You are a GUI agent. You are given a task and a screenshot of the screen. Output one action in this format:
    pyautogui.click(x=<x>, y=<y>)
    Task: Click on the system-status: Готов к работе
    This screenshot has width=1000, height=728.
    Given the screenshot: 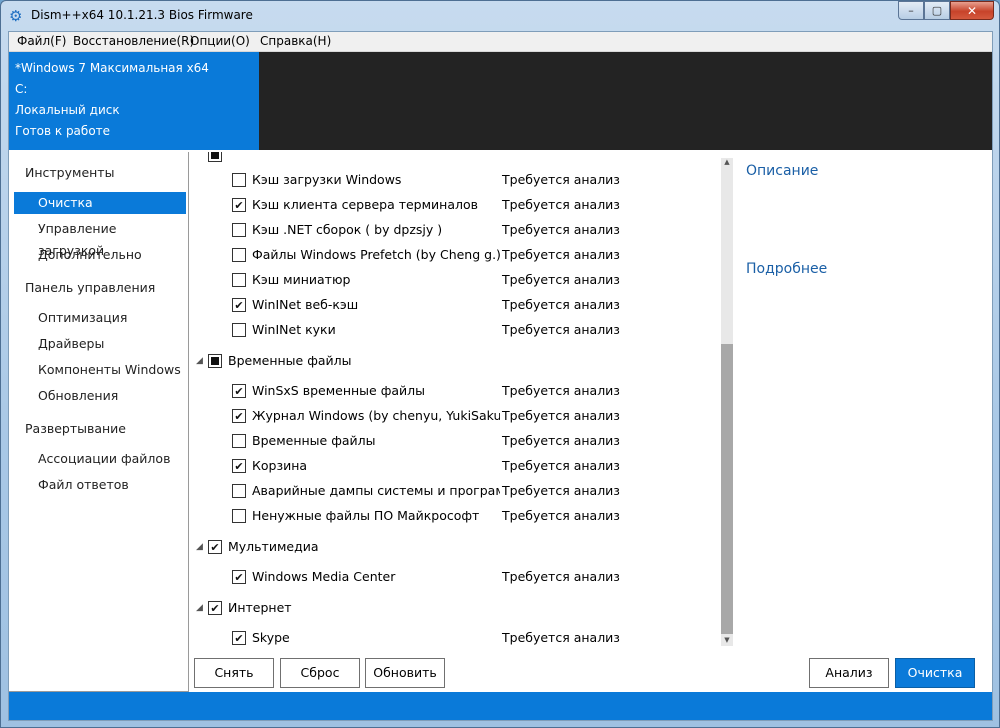 What is the action you would take?
    pyautogui.click(x=63, y=131)
    